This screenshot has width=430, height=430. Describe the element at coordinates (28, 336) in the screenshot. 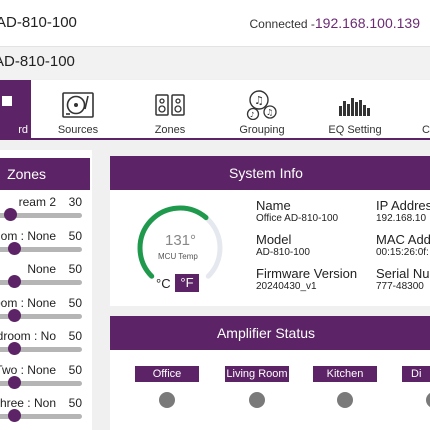

I see `zone-name: edroom : No` at that location.